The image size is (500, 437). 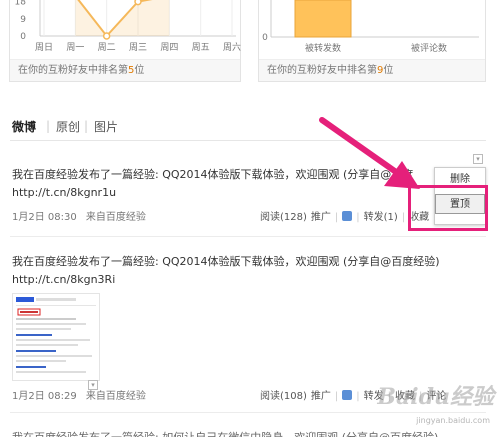 I want to click on post-link: http://t.cn/8kgn3Ri, so click(x=249, y=280).